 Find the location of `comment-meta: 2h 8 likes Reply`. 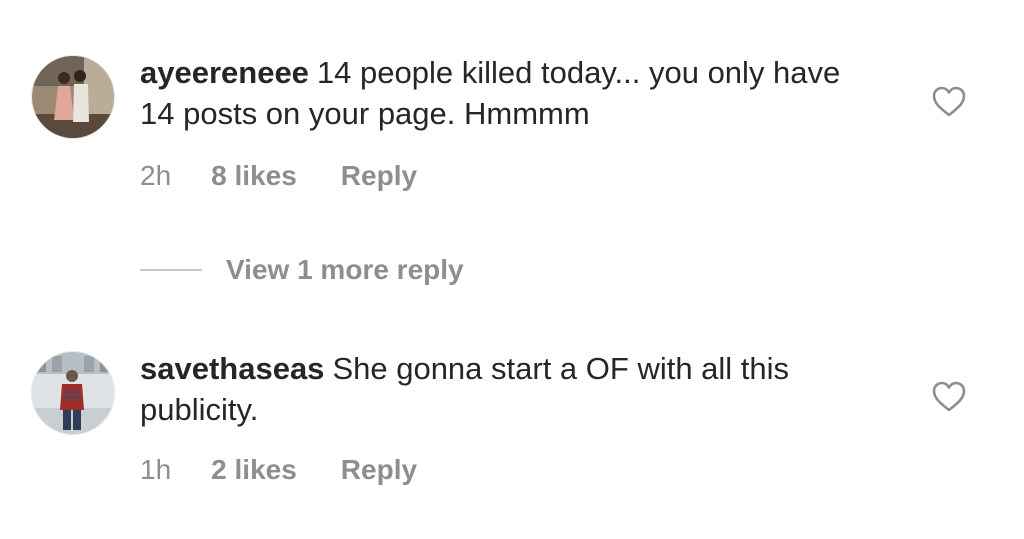

comment-meta: 2h 8 likes Reply is located at coordinates (300, 176).